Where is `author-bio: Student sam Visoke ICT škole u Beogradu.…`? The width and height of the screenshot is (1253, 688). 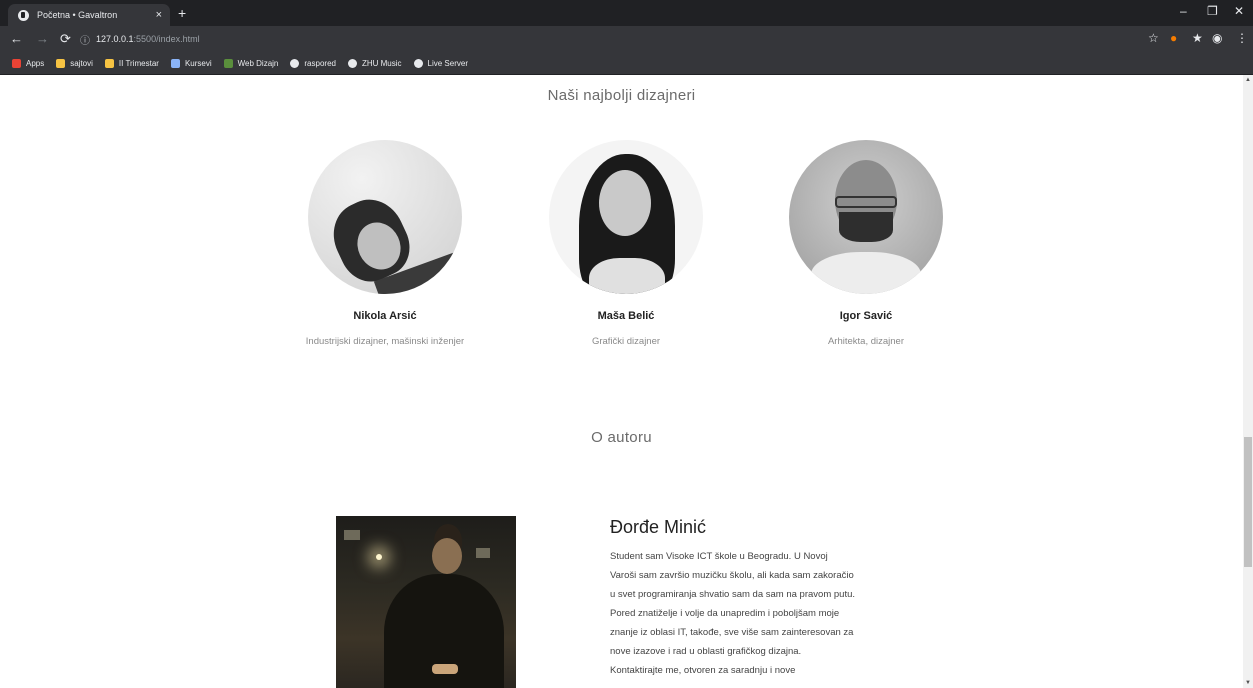 author-bio: Student sam Visoke ICT škole u Beogradu.… is located at coordinates (733, 613).